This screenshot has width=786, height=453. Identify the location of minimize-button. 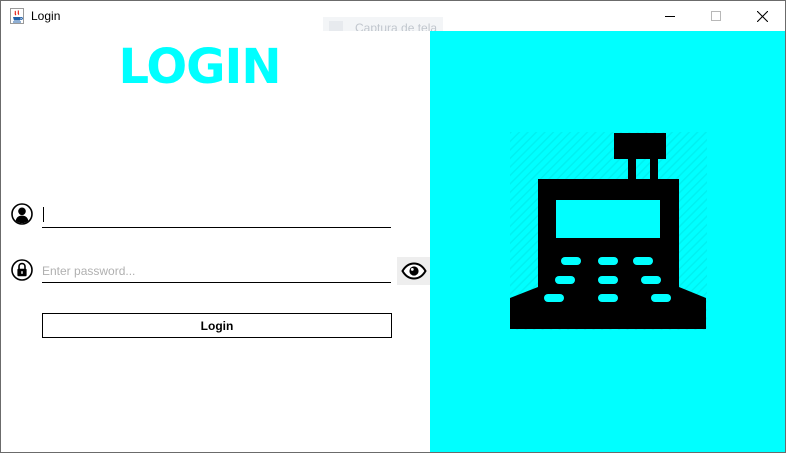
(670, 16).